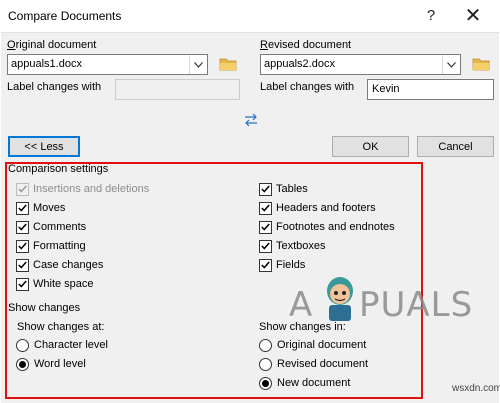 The width and height of the screenshot is (500, 403). Describe the element at coordinates (340, 299) in the screenshot. I see `mascot-icon` at that location.